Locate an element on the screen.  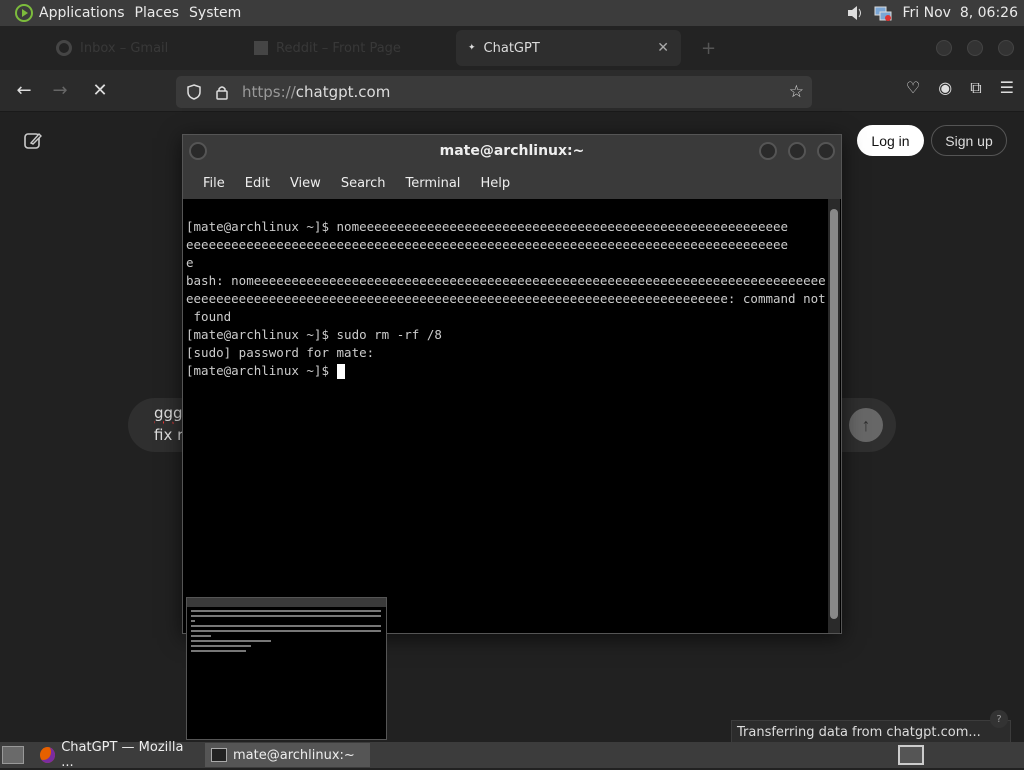
tab-close-icon: ✕ is located at coordinates (663, 48).